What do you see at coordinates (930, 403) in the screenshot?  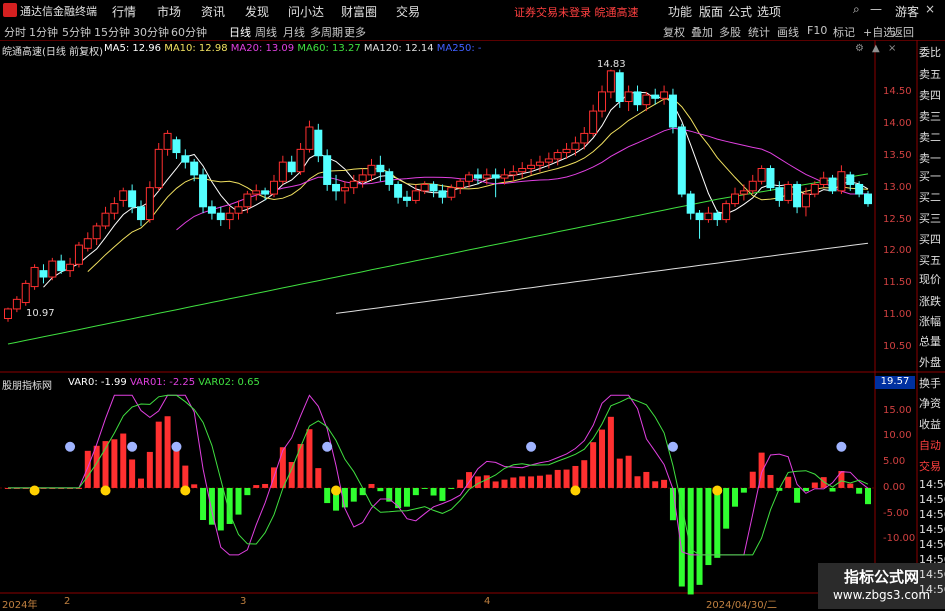 I see `side-label-17: 净资` at bounding box center [930, 403].